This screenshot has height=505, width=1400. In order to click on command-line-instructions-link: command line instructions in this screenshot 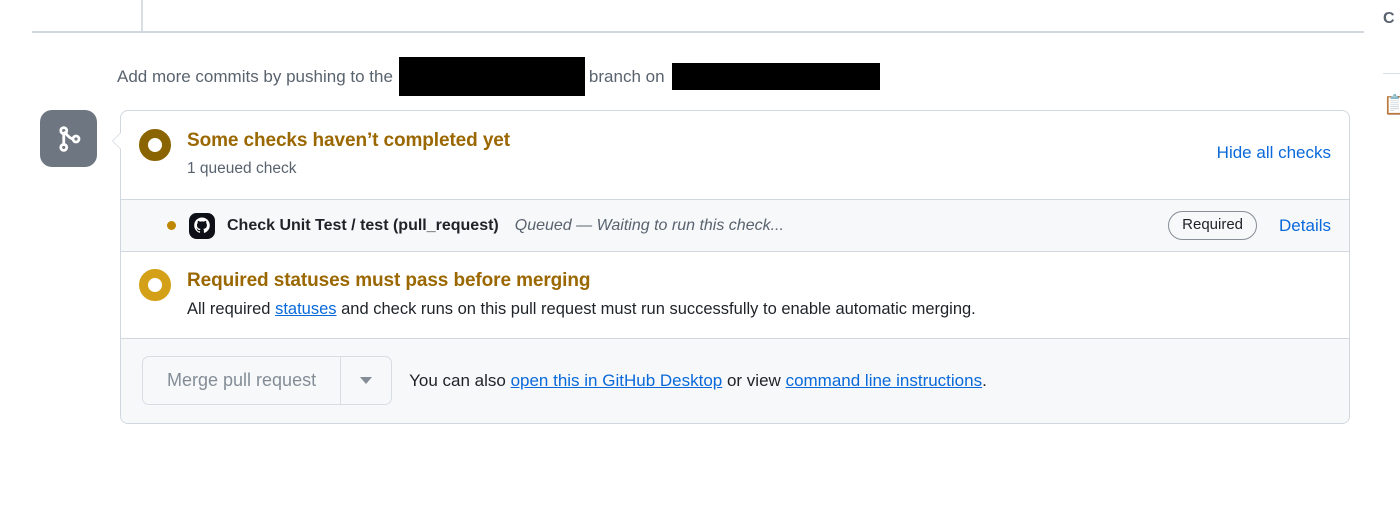, I will do `click(884, 380)`.